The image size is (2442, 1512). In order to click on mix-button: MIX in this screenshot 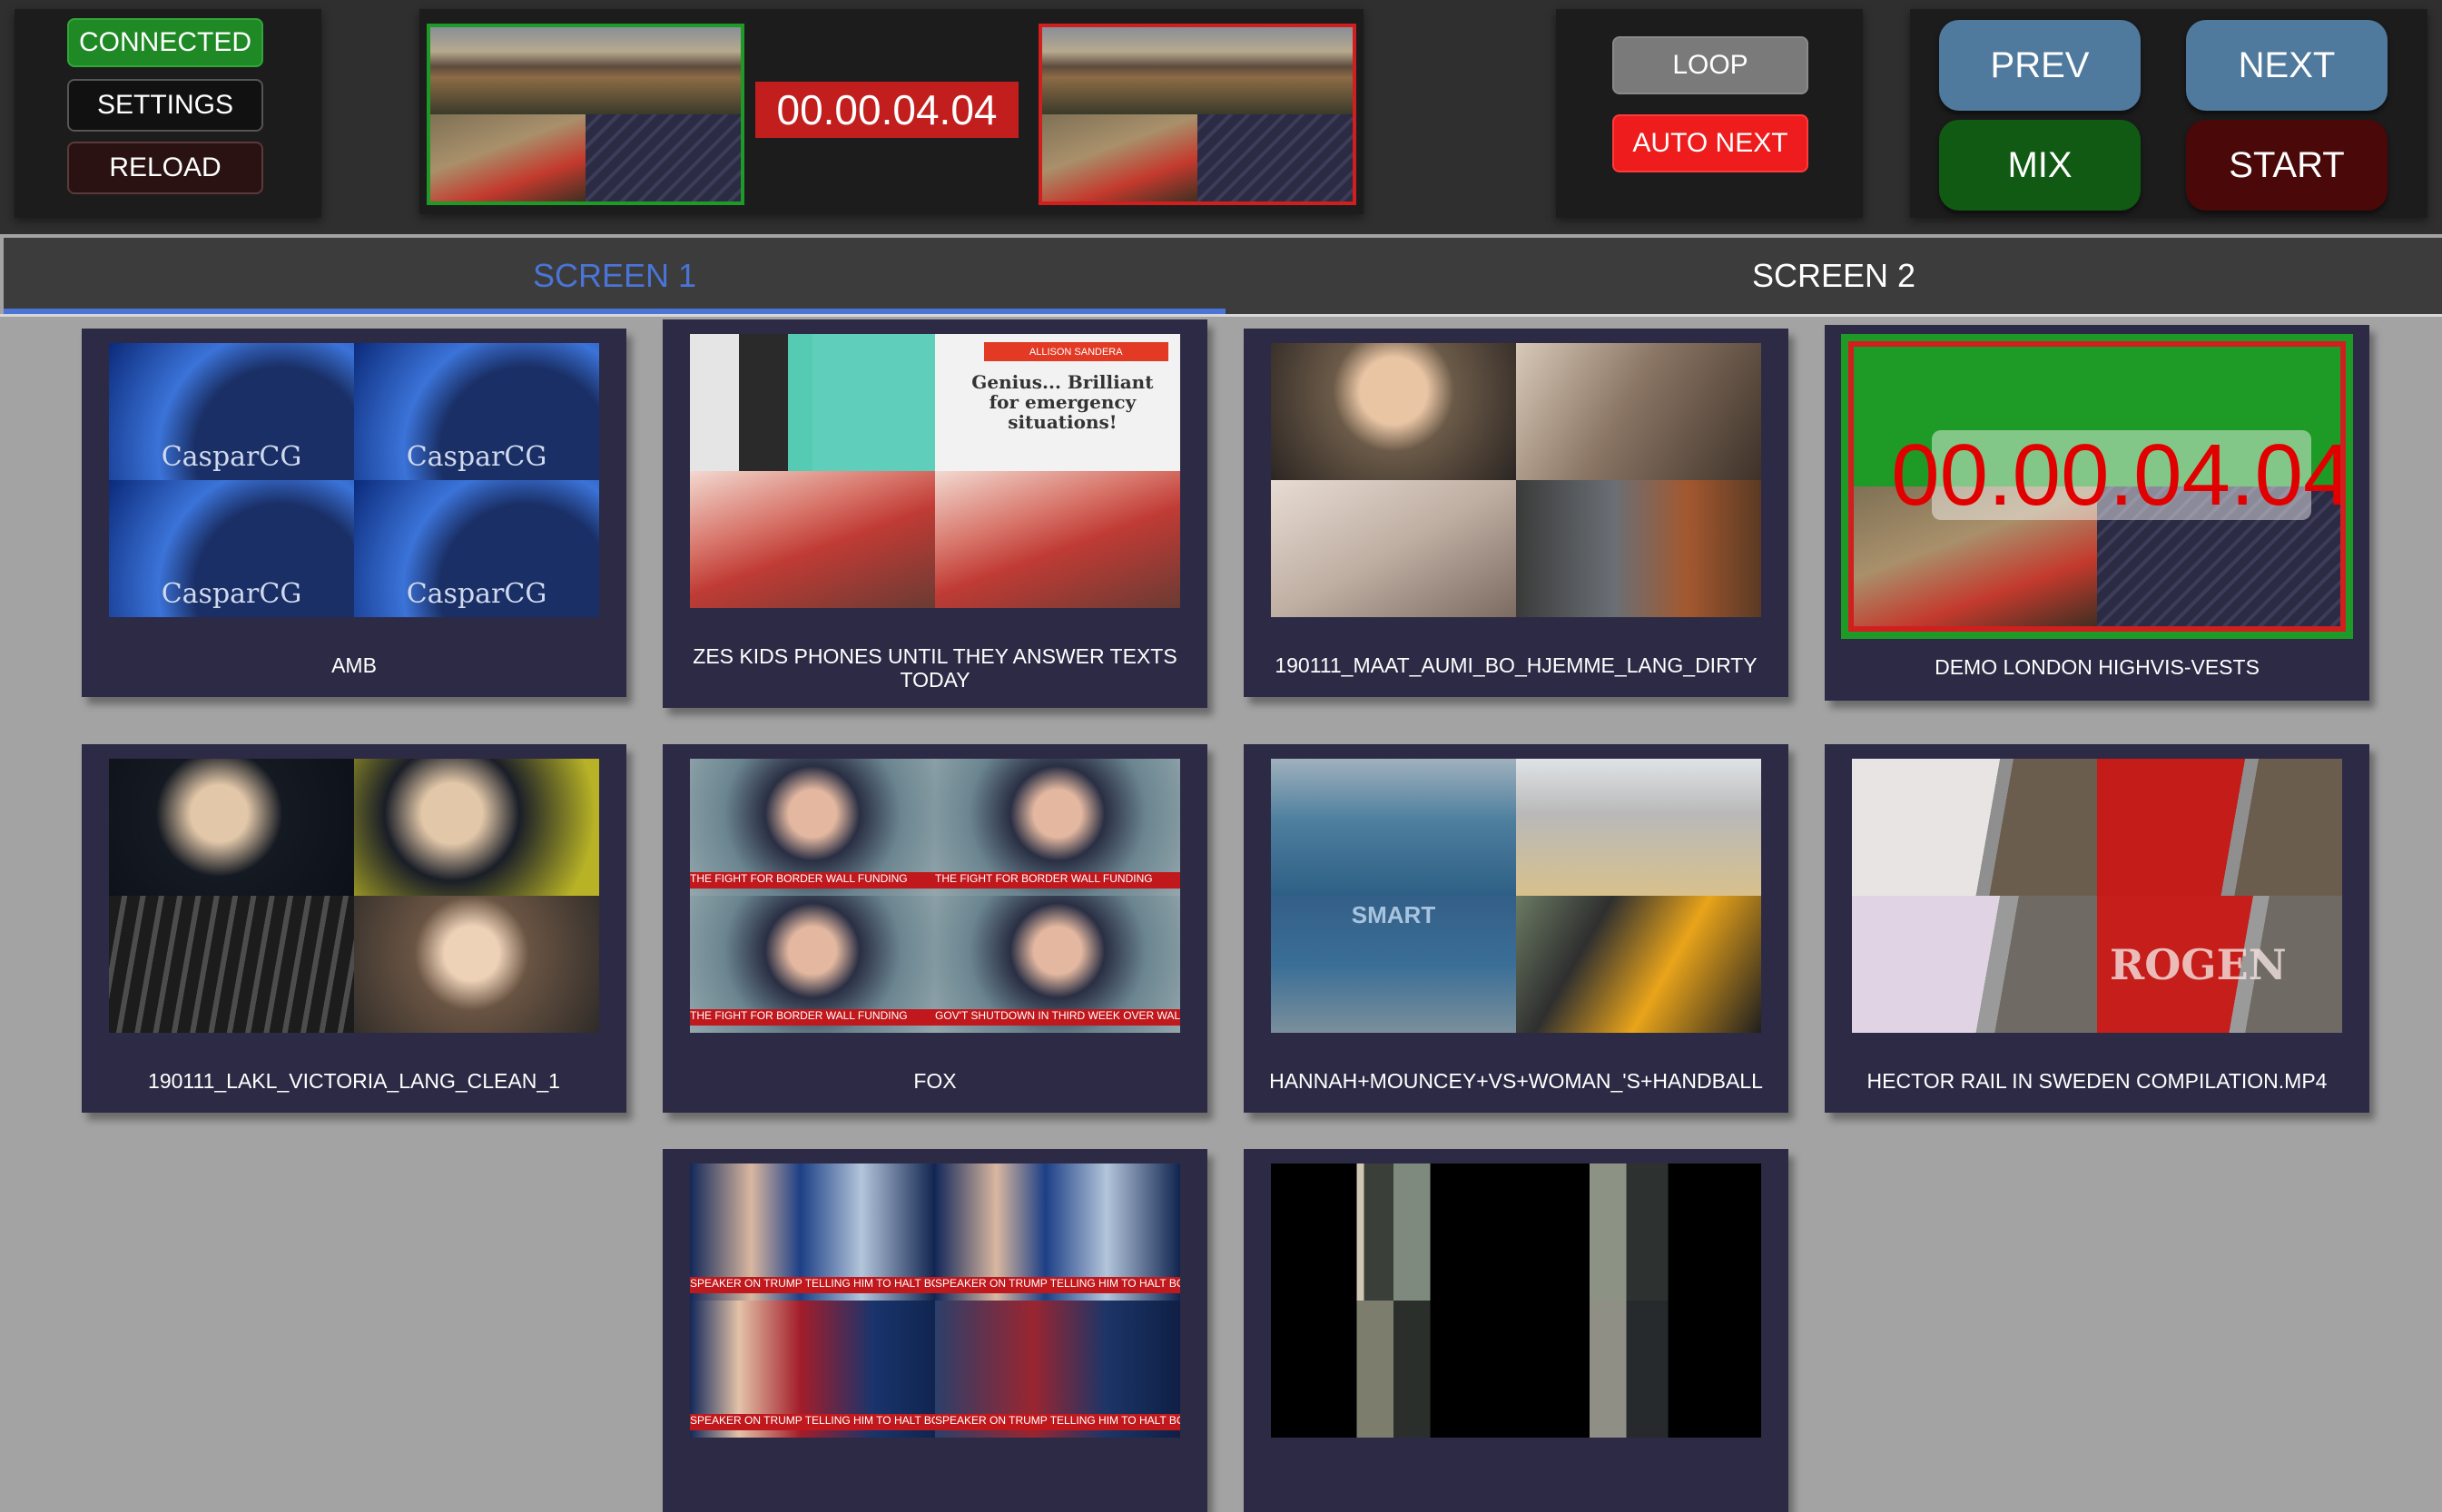, I will do `click(2040, 165)`.